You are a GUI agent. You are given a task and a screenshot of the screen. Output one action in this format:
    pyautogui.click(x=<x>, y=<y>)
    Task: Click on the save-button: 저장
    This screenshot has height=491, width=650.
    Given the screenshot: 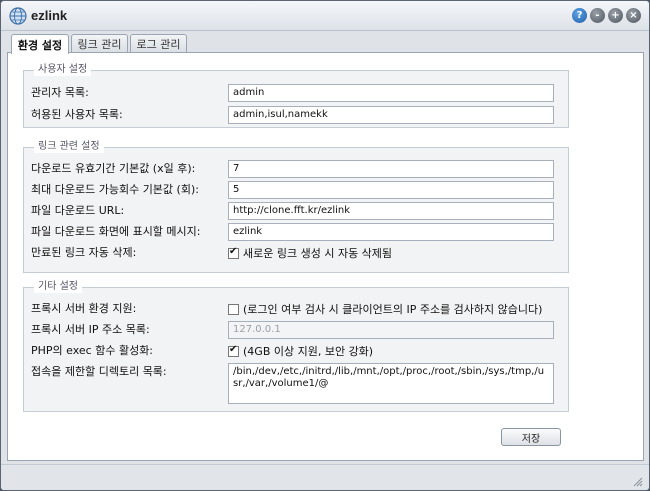 What is the action you would take?
    pyautogui.click(x=531, y=437)
    